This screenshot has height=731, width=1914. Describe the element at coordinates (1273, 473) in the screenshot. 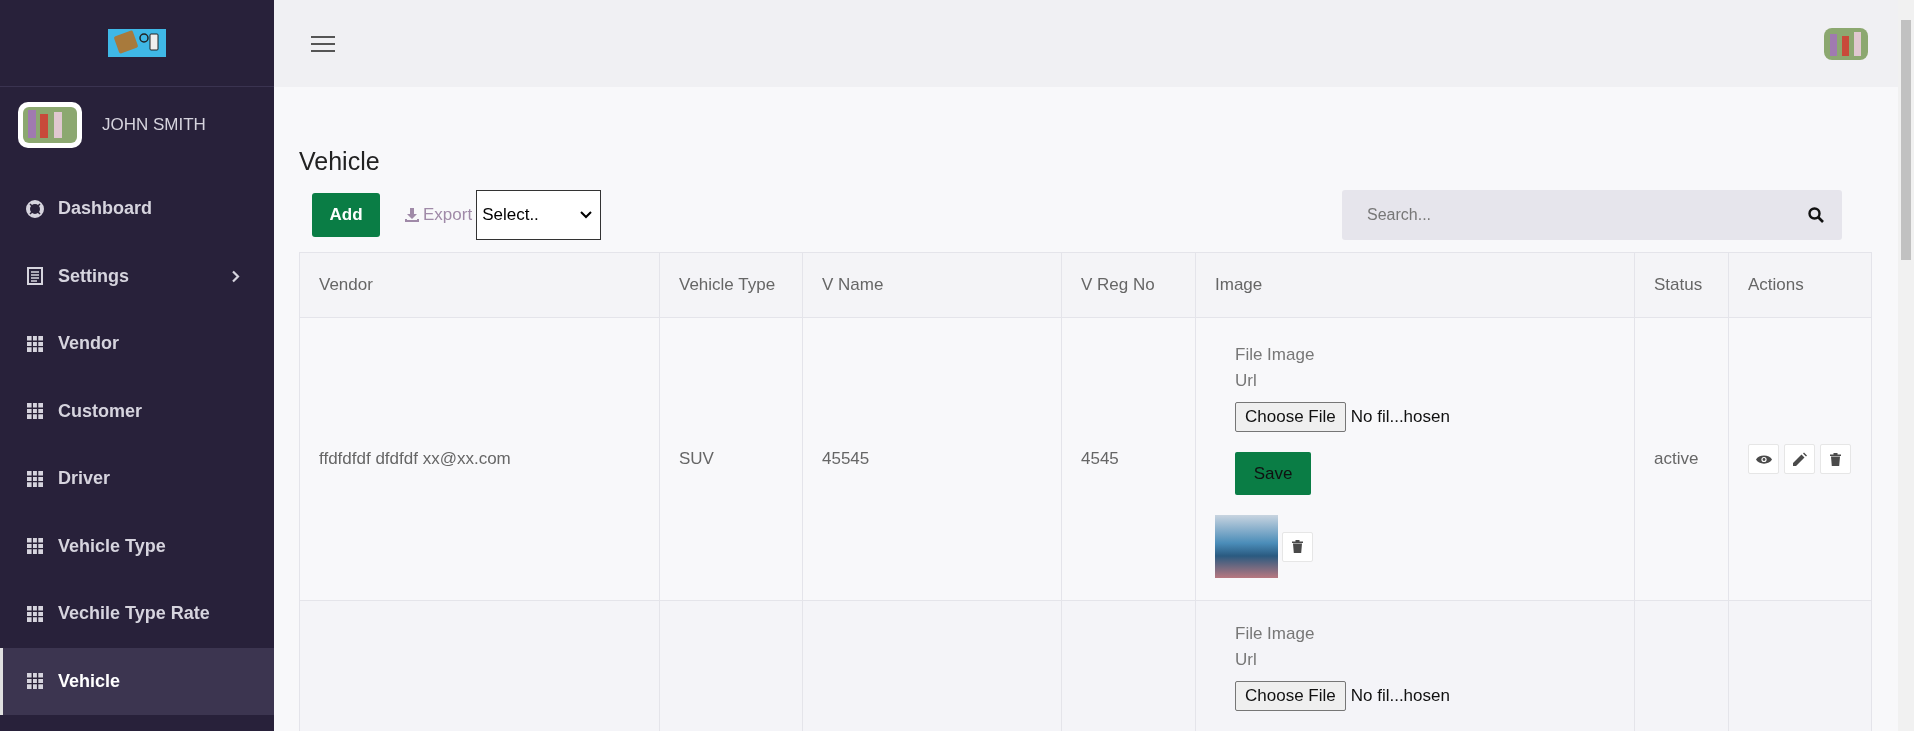

I see `save-button: Save` at that location.